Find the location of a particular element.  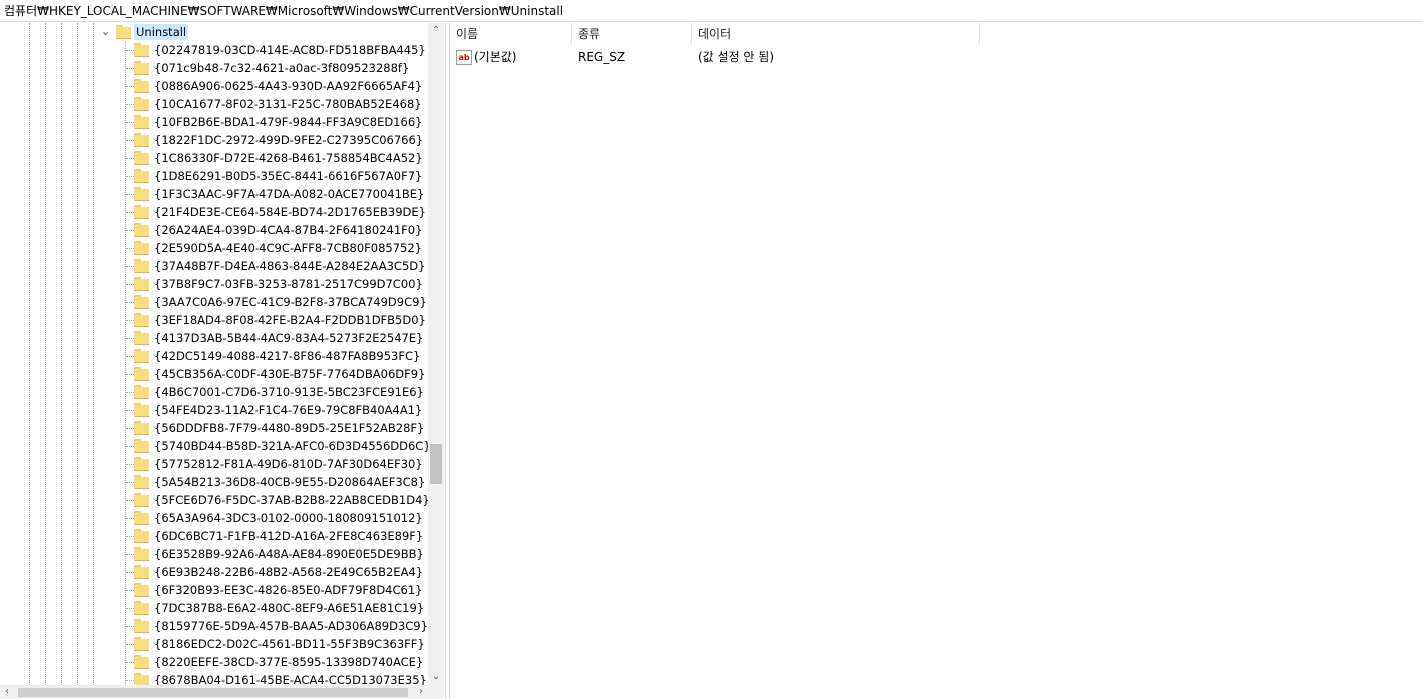

tree-node: {6F320B93-EE3C-4826-85E0-ADF79F8D4C61} is located at coordinates (214, 590).